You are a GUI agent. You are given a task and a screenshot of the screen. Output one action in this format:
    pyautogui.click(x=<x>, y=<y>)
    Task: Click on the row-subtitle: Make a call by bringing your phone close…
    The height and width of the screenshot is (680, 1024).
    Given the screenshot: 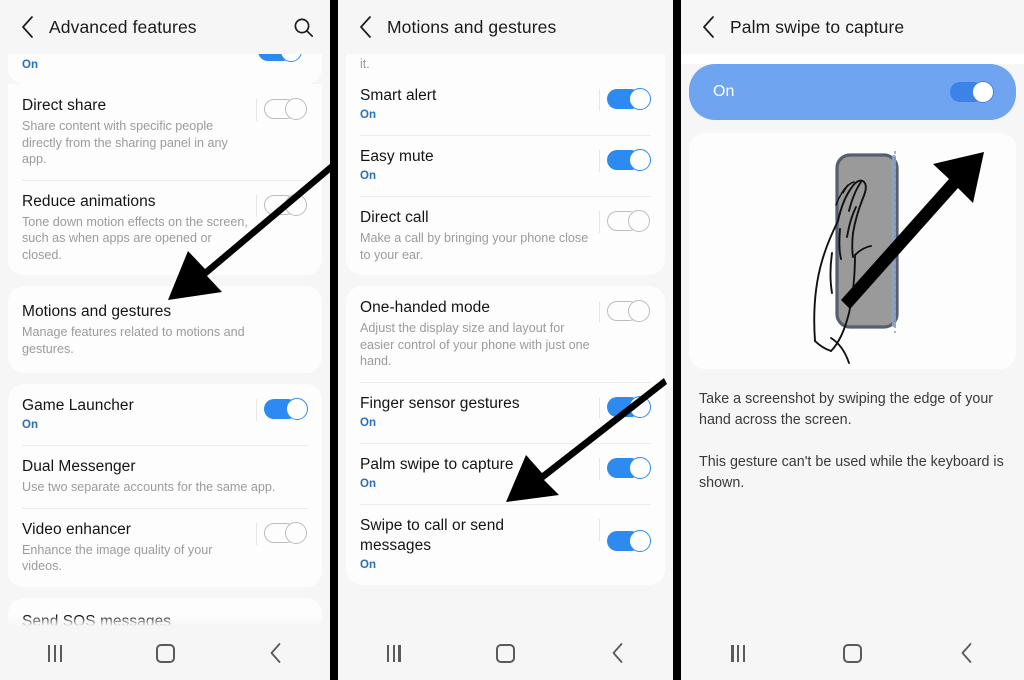 What is the action you would take?
    pyautogui.click(x=474, y=246)
    